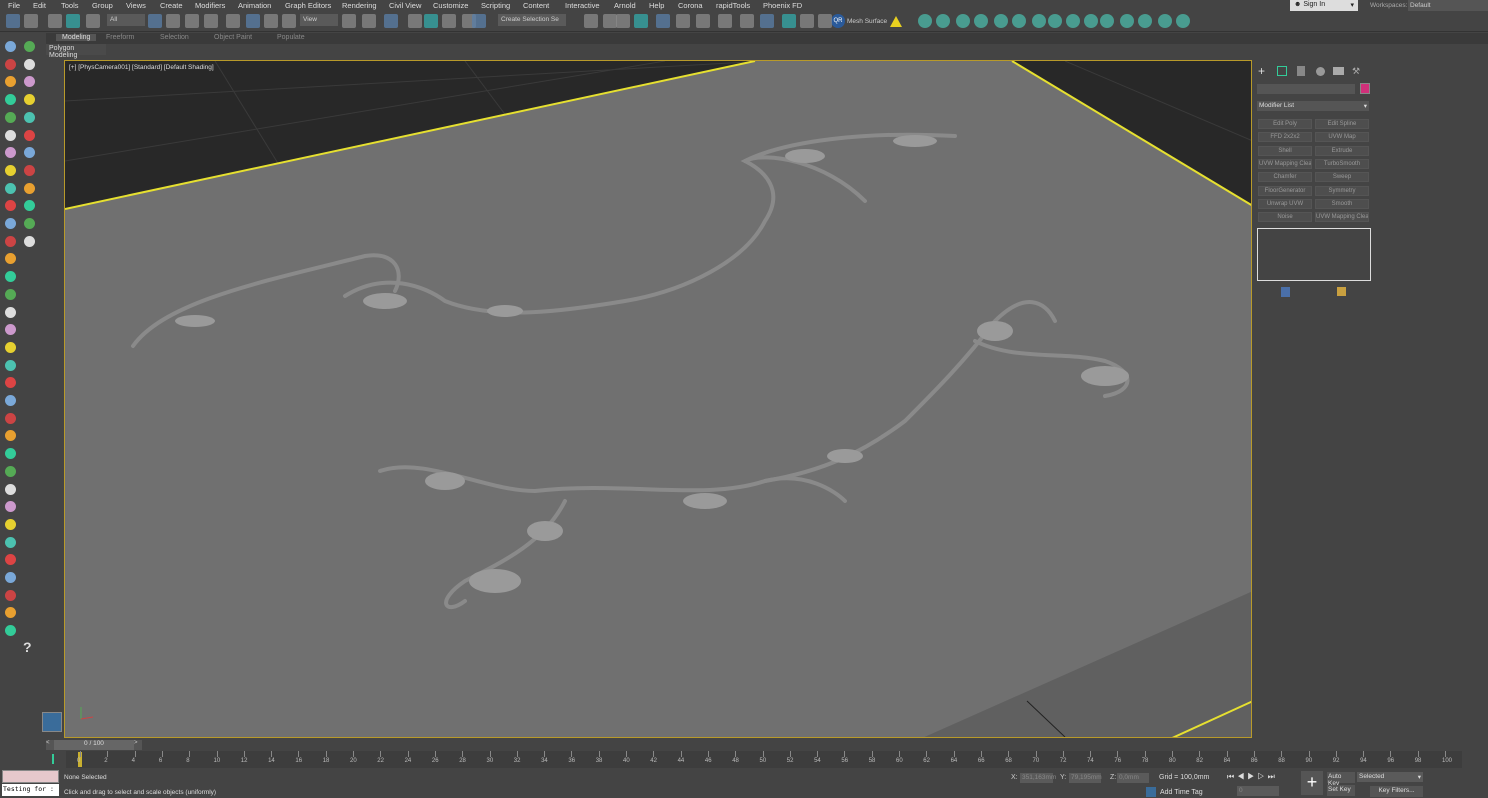 The image size is (1488, 798). Describe the element at coordinates (1285, 150) in the screenshot. I see `modifier-button: Shell` at that location.